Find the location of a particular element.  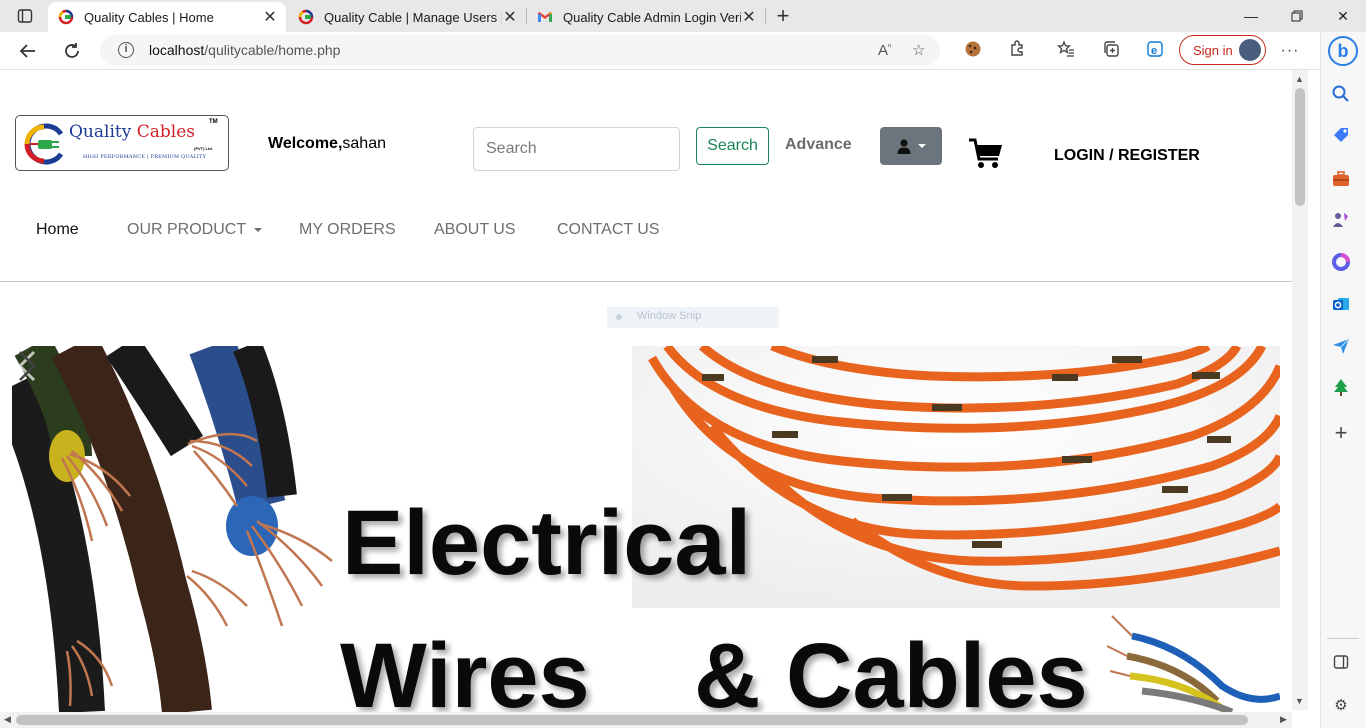

logo-word-cables: Cables is located at coordinates (165, 132).